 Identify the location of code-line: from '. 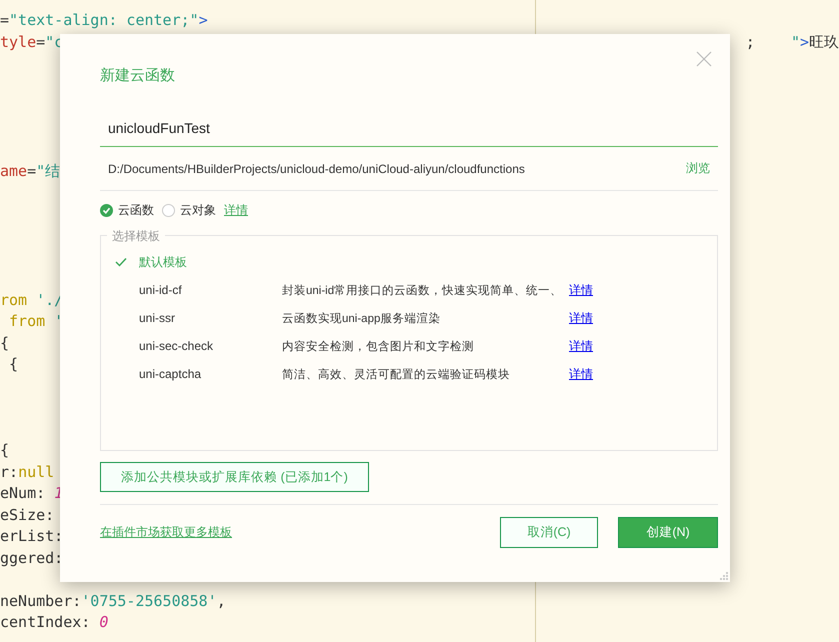
(36, 321).